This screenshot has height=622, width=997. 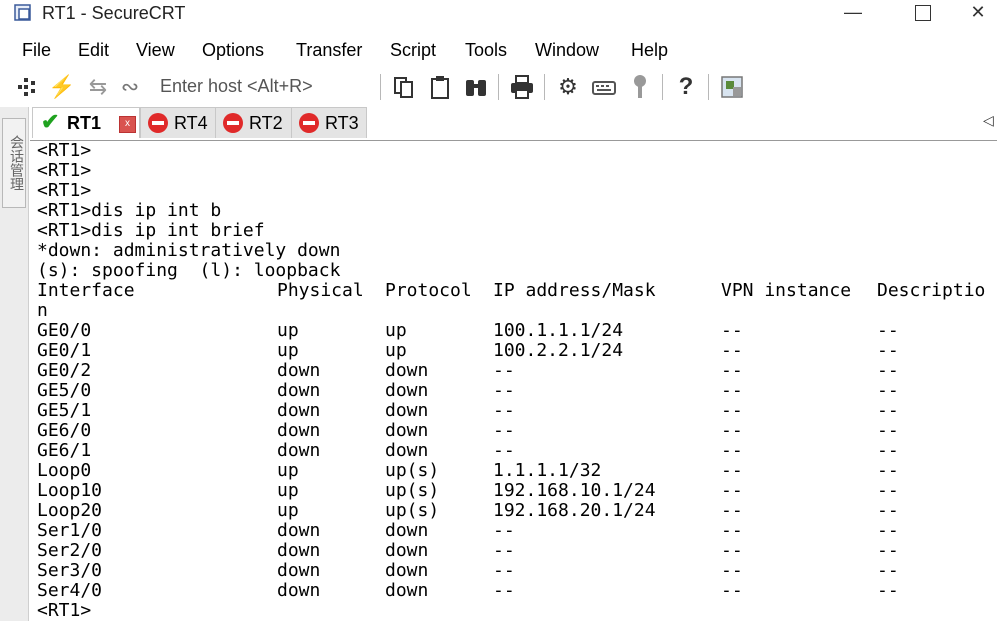 I want to click on cell-interface: GE0/0, so click(x=64, y=330).